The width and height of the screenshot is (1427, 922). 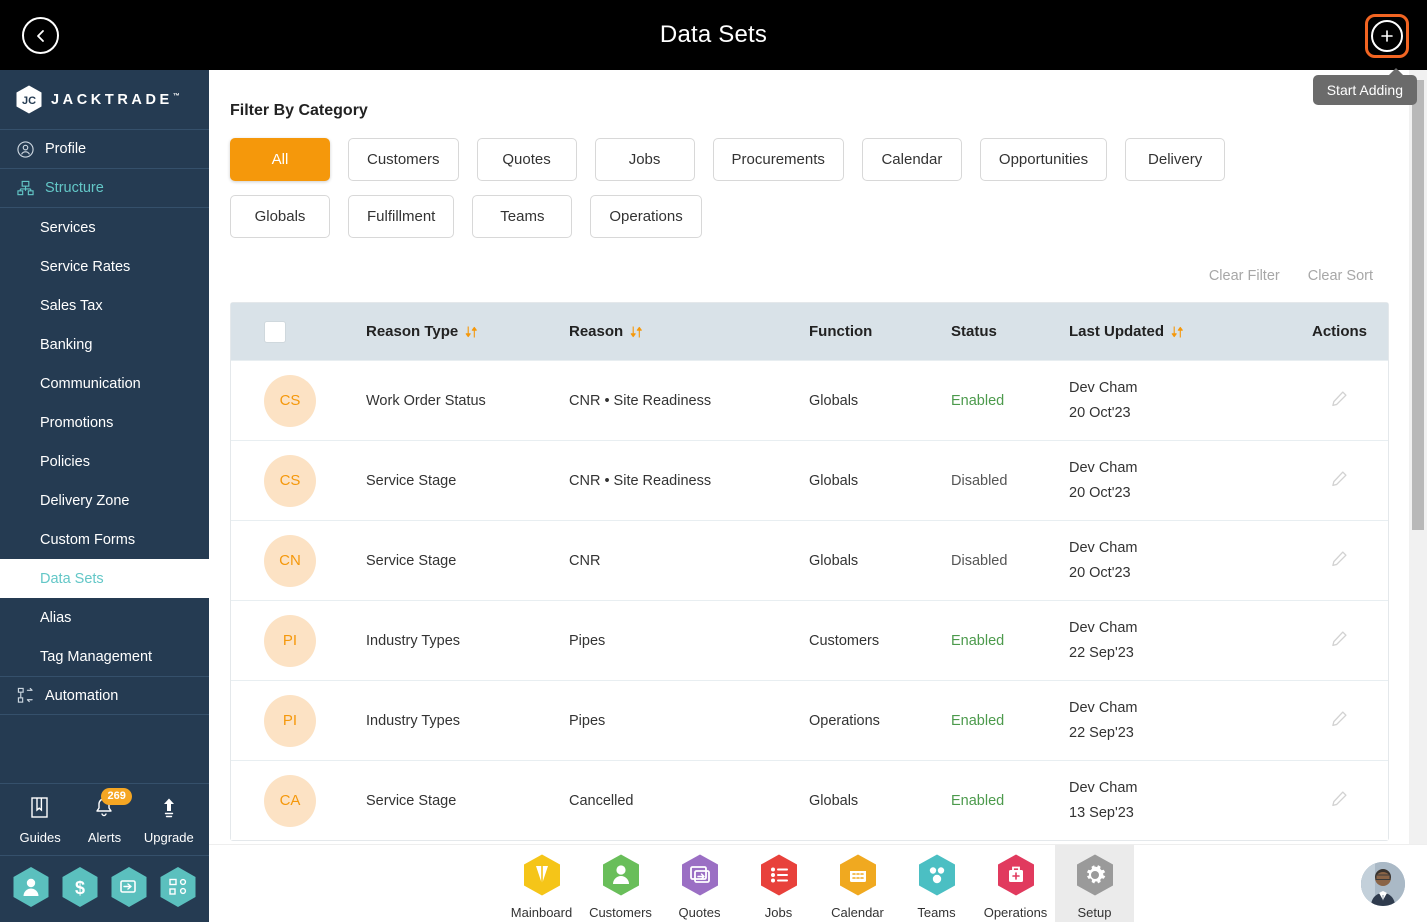 I want to click on cell-function: Operations, so click(x=844, y=720).